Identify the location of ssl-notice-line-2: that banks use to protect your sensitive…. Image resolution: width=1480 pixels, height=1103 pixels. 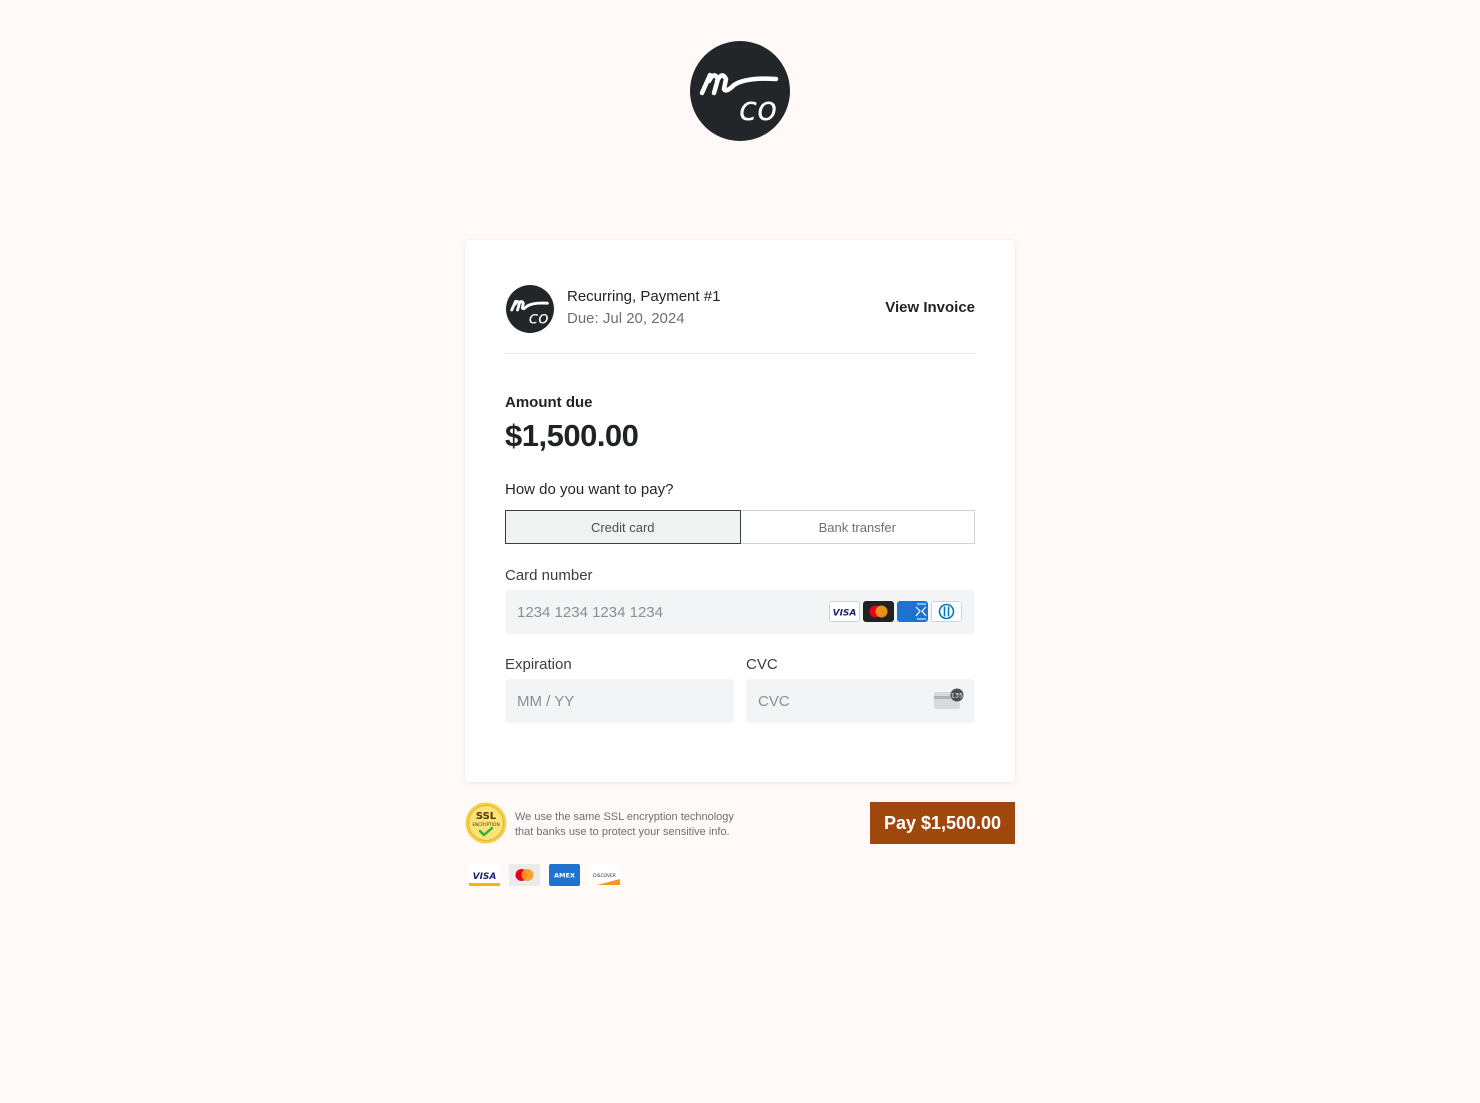
(622, 832).